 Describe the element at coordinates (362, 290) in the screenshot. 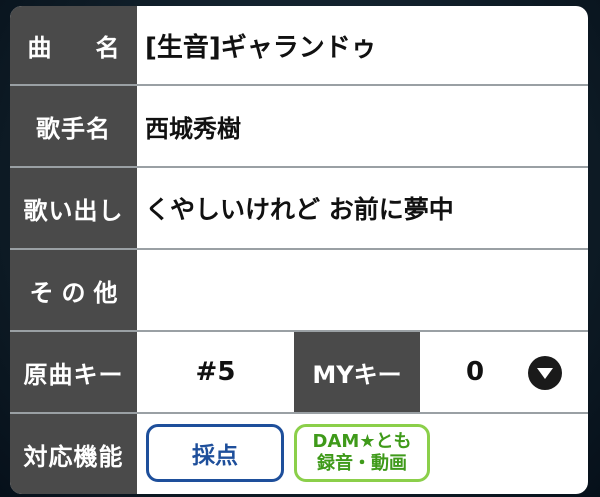

I see `other-value` at that location.